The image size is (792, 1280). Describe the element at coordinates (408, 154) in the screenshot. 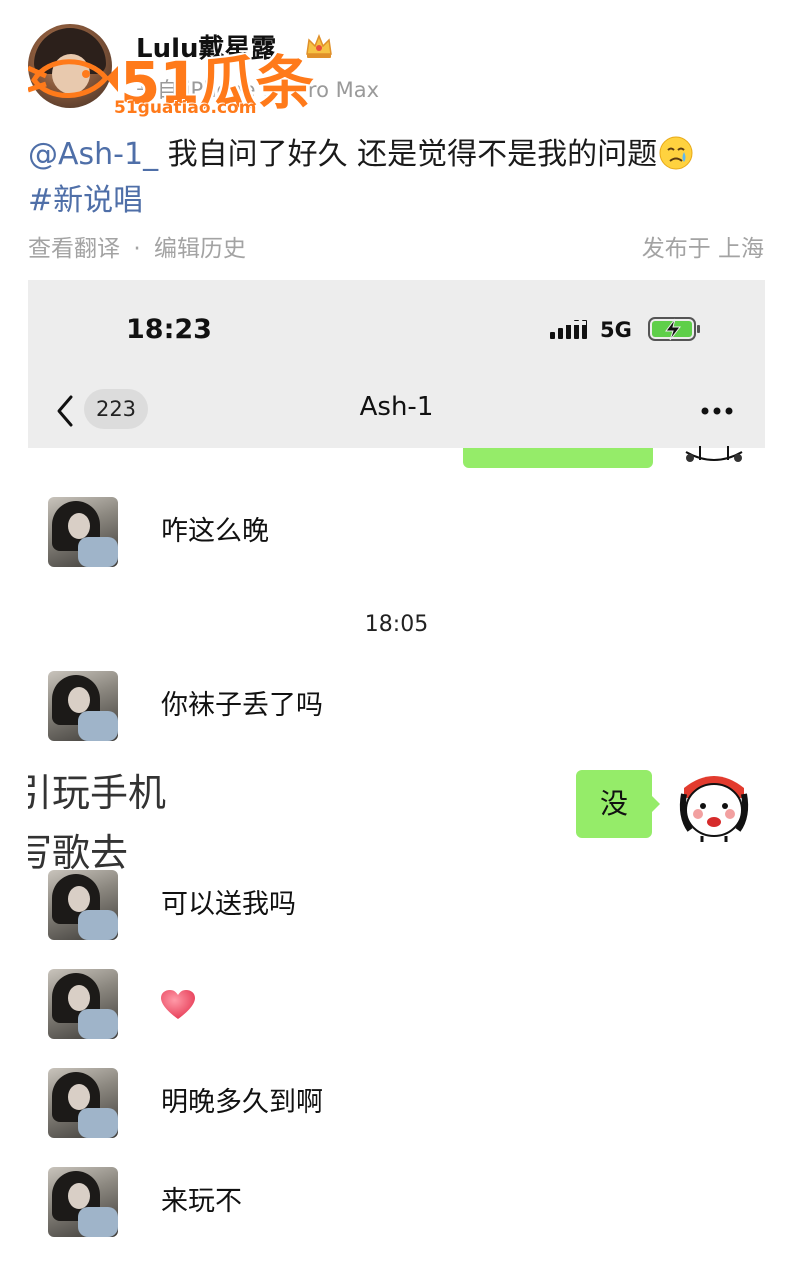

I see `post-text: 我自问了好久 还是觉得不是我的问题` at that location.